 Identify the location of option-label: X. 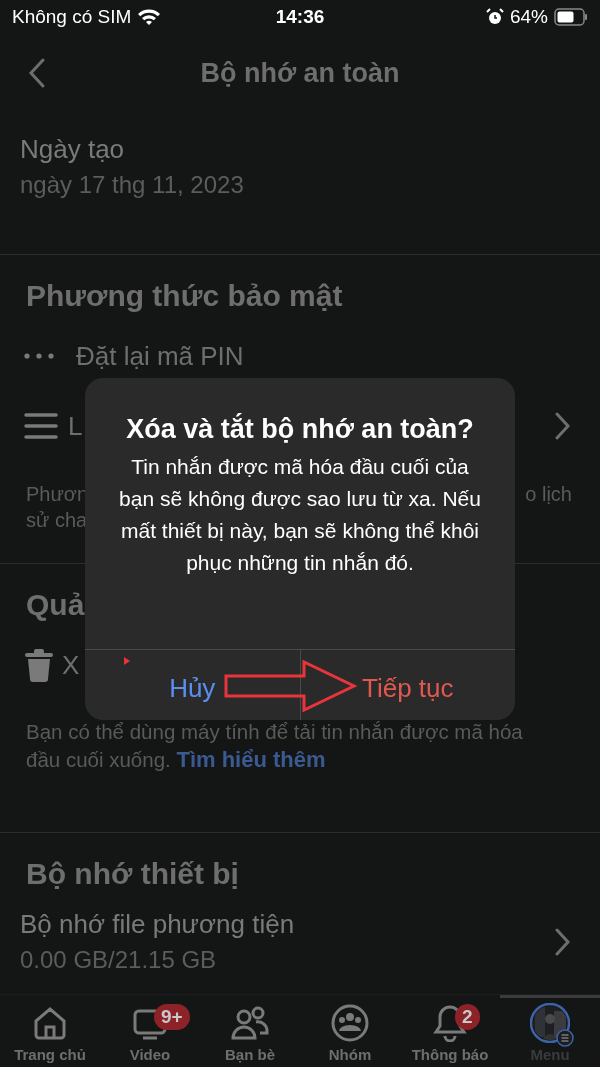
(71, 665).